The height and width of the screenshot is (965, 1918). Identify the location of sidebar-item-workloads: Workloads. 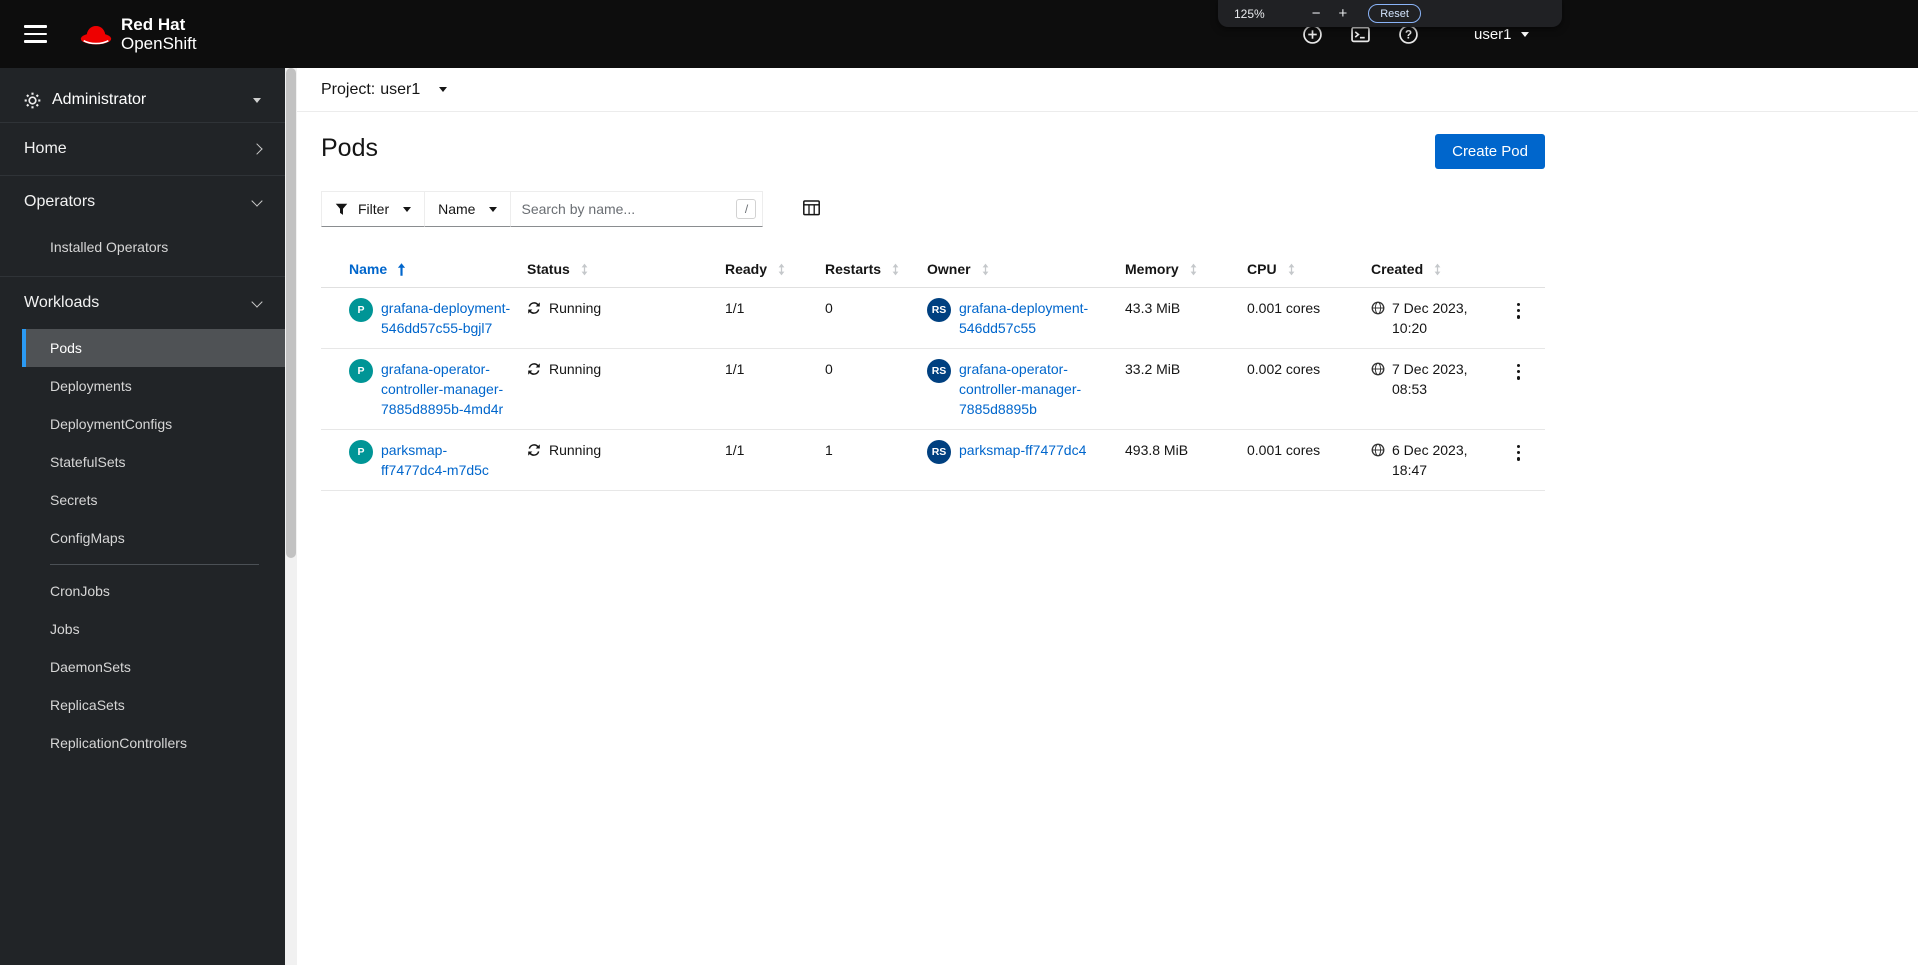
(142, 303).